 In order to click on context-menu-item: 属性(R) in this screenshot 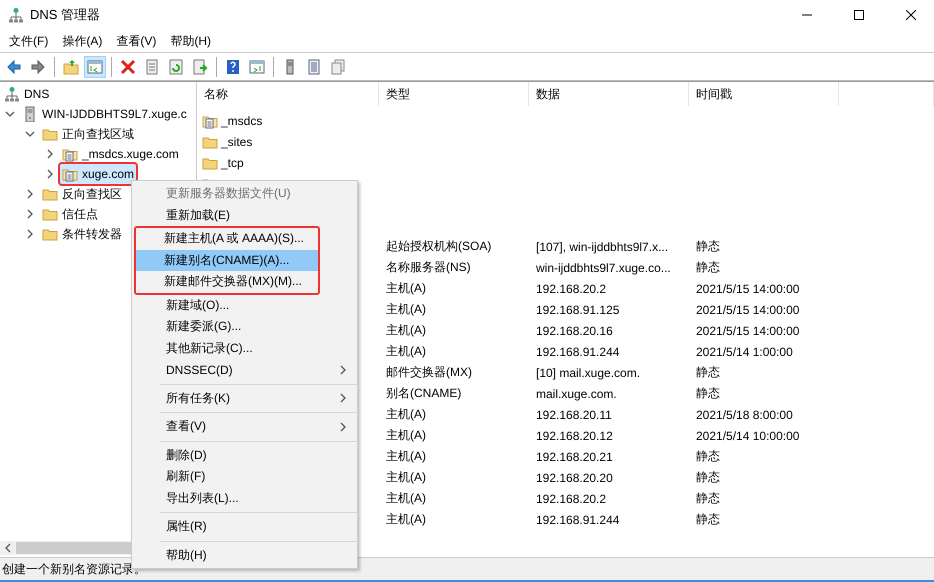, I will do `click(244, 527)`.